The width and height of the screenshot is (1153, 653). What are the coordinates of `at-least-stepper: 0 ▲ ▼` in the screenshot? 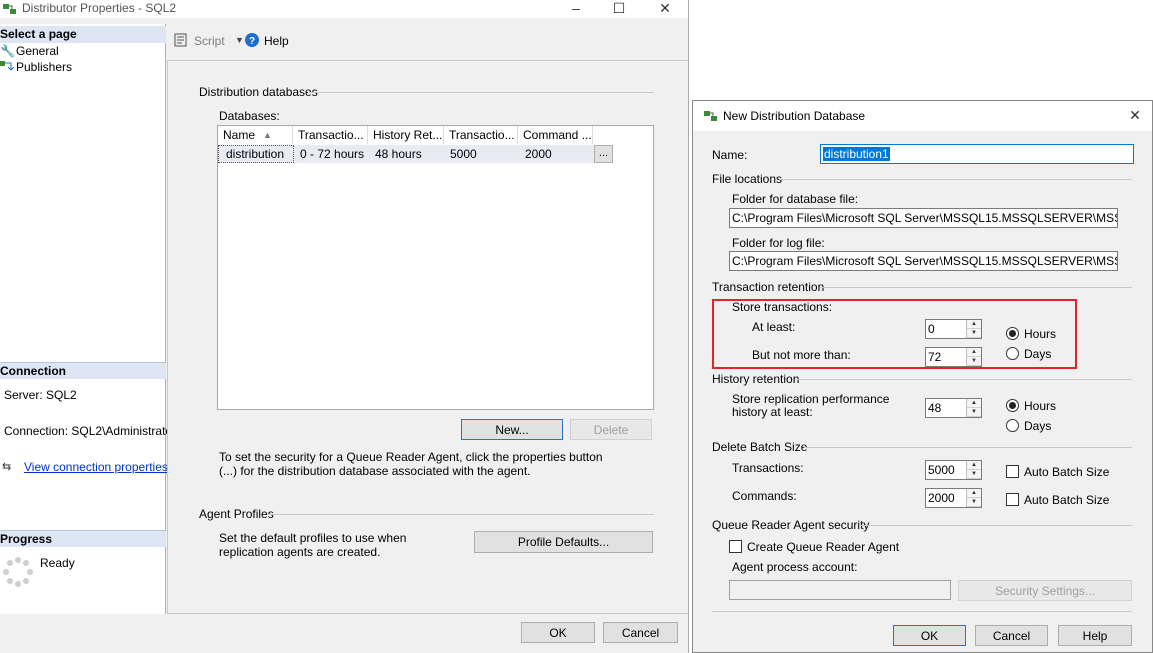 It's located at (953, 329).